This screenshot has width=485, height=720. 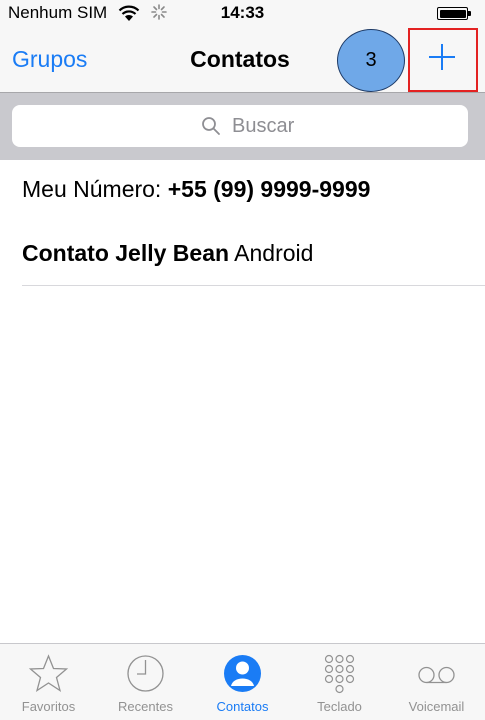 I want to click on my-number-value: +55 (99) 9999-9999, so click(x=269, y=189).